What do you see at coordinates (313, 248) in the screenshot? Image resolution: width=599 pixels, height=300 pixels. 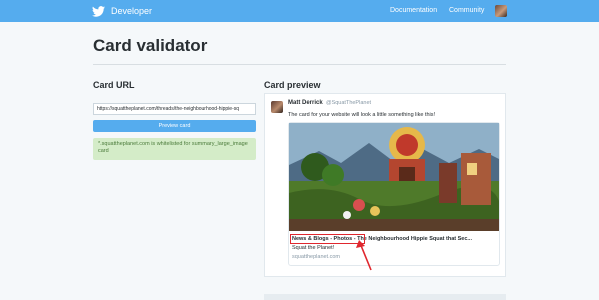 I see `card-description: Squat the Planet!` at bounding box center [313, 248].